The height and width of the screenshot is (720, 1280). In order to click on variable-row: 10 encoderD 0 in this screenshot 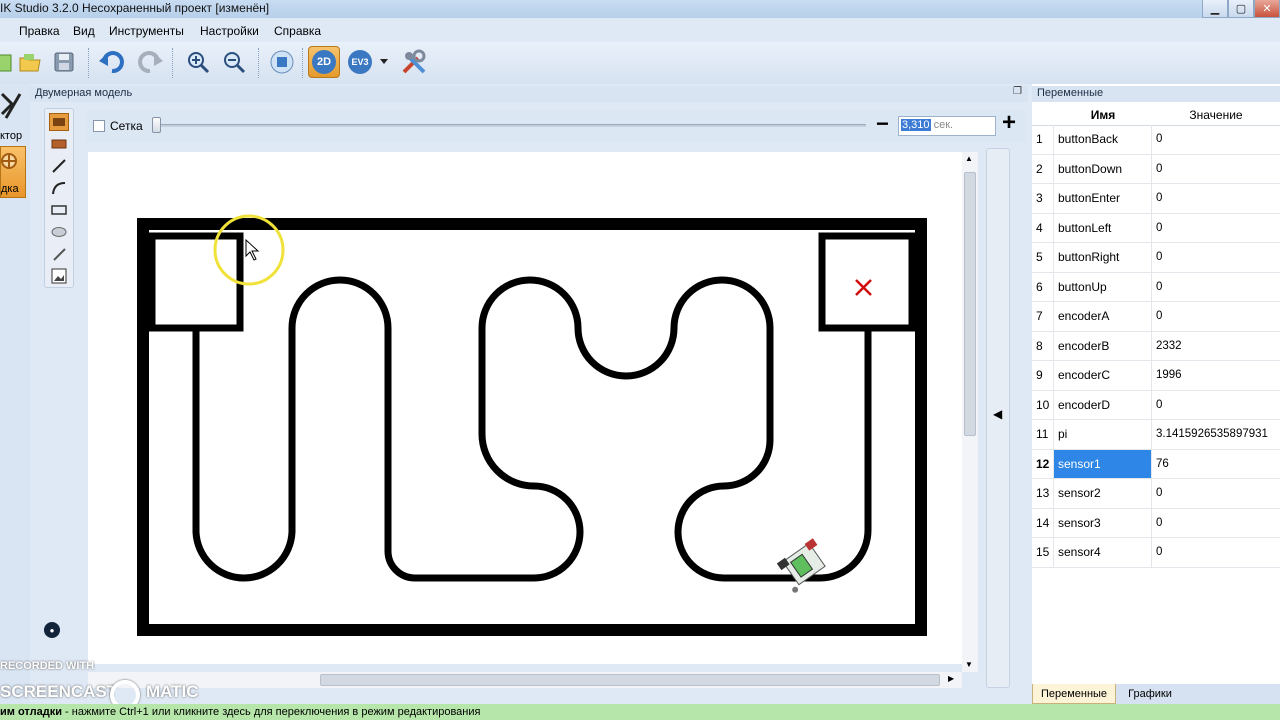, I will do `click(1156, 405)`.